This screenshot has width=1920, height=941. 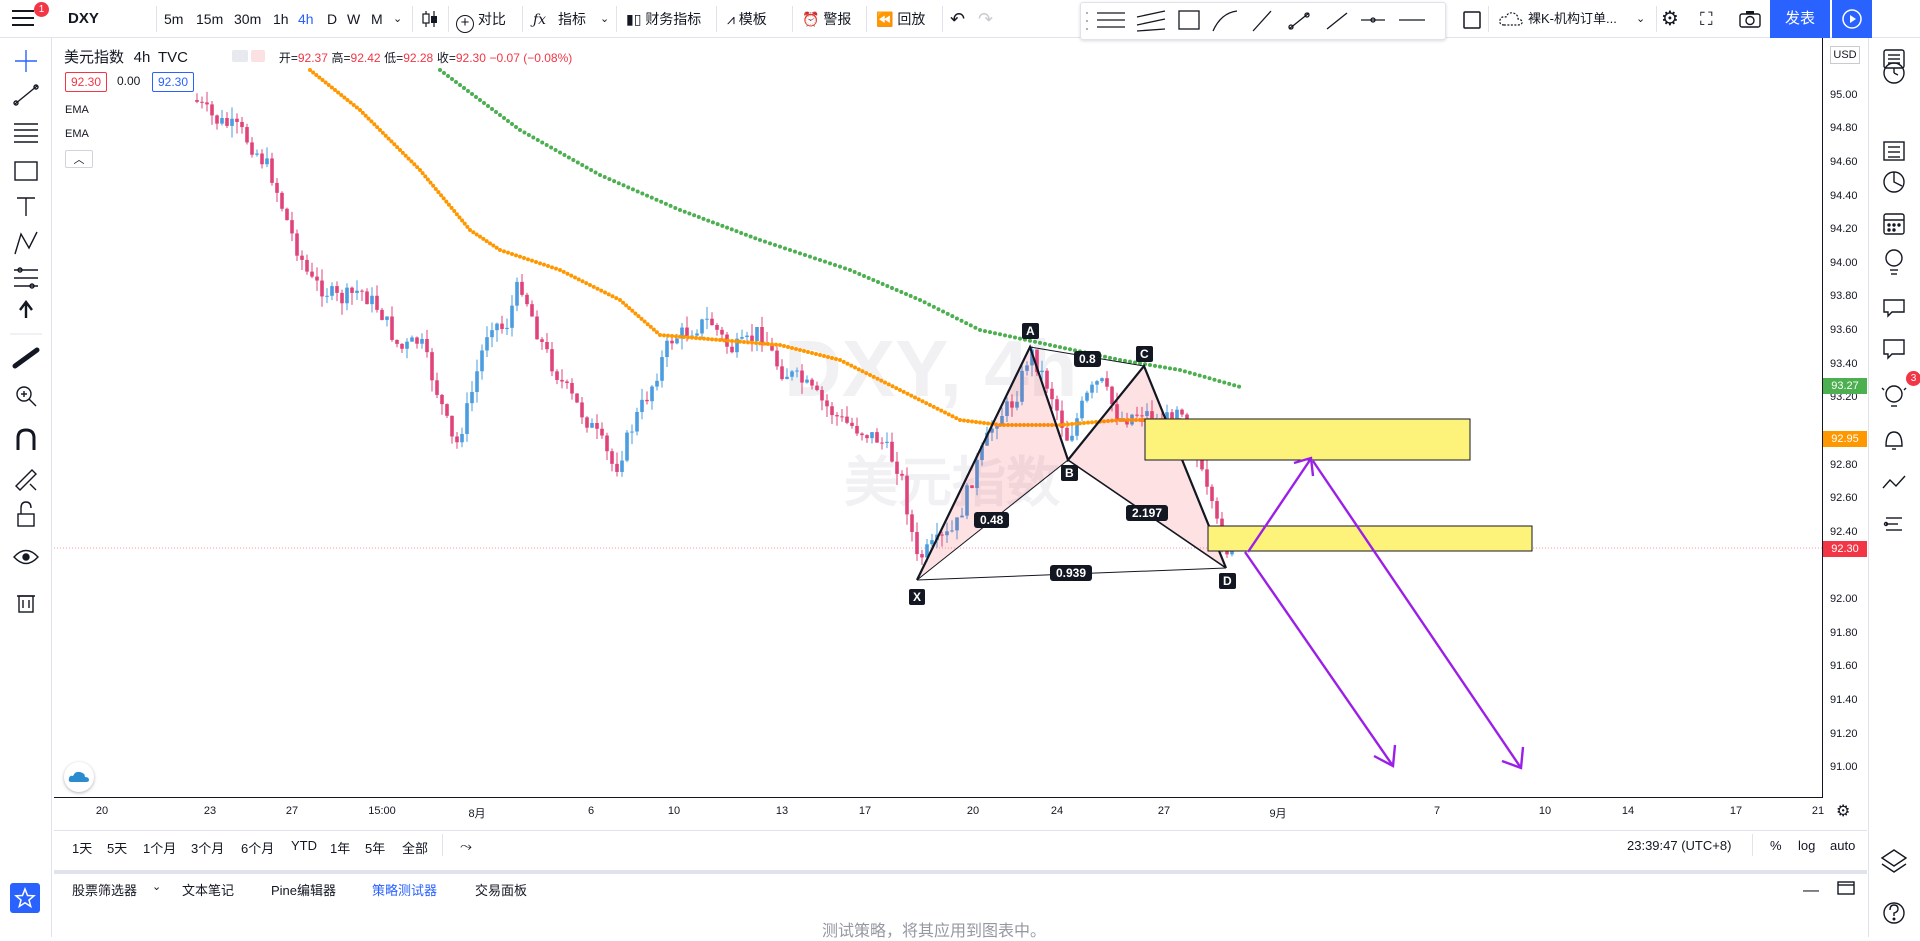 What do you see at coordinates (375, 847) in the screenshot?
I see `range-5y: 5年` at bounding box center [375, 847].